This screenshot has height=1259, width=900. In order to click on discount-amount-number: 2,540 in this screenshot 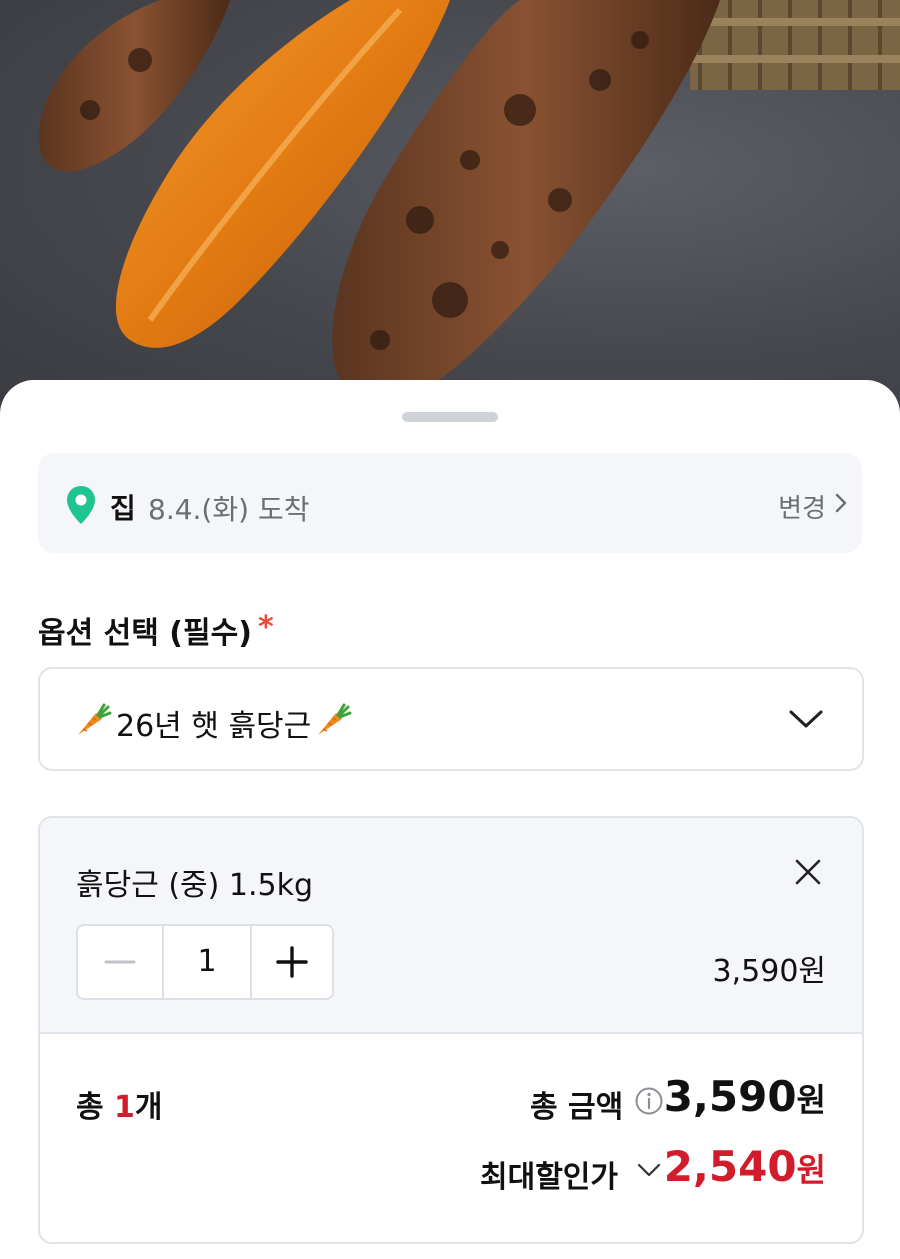, I will do `click(730, 1166)`.